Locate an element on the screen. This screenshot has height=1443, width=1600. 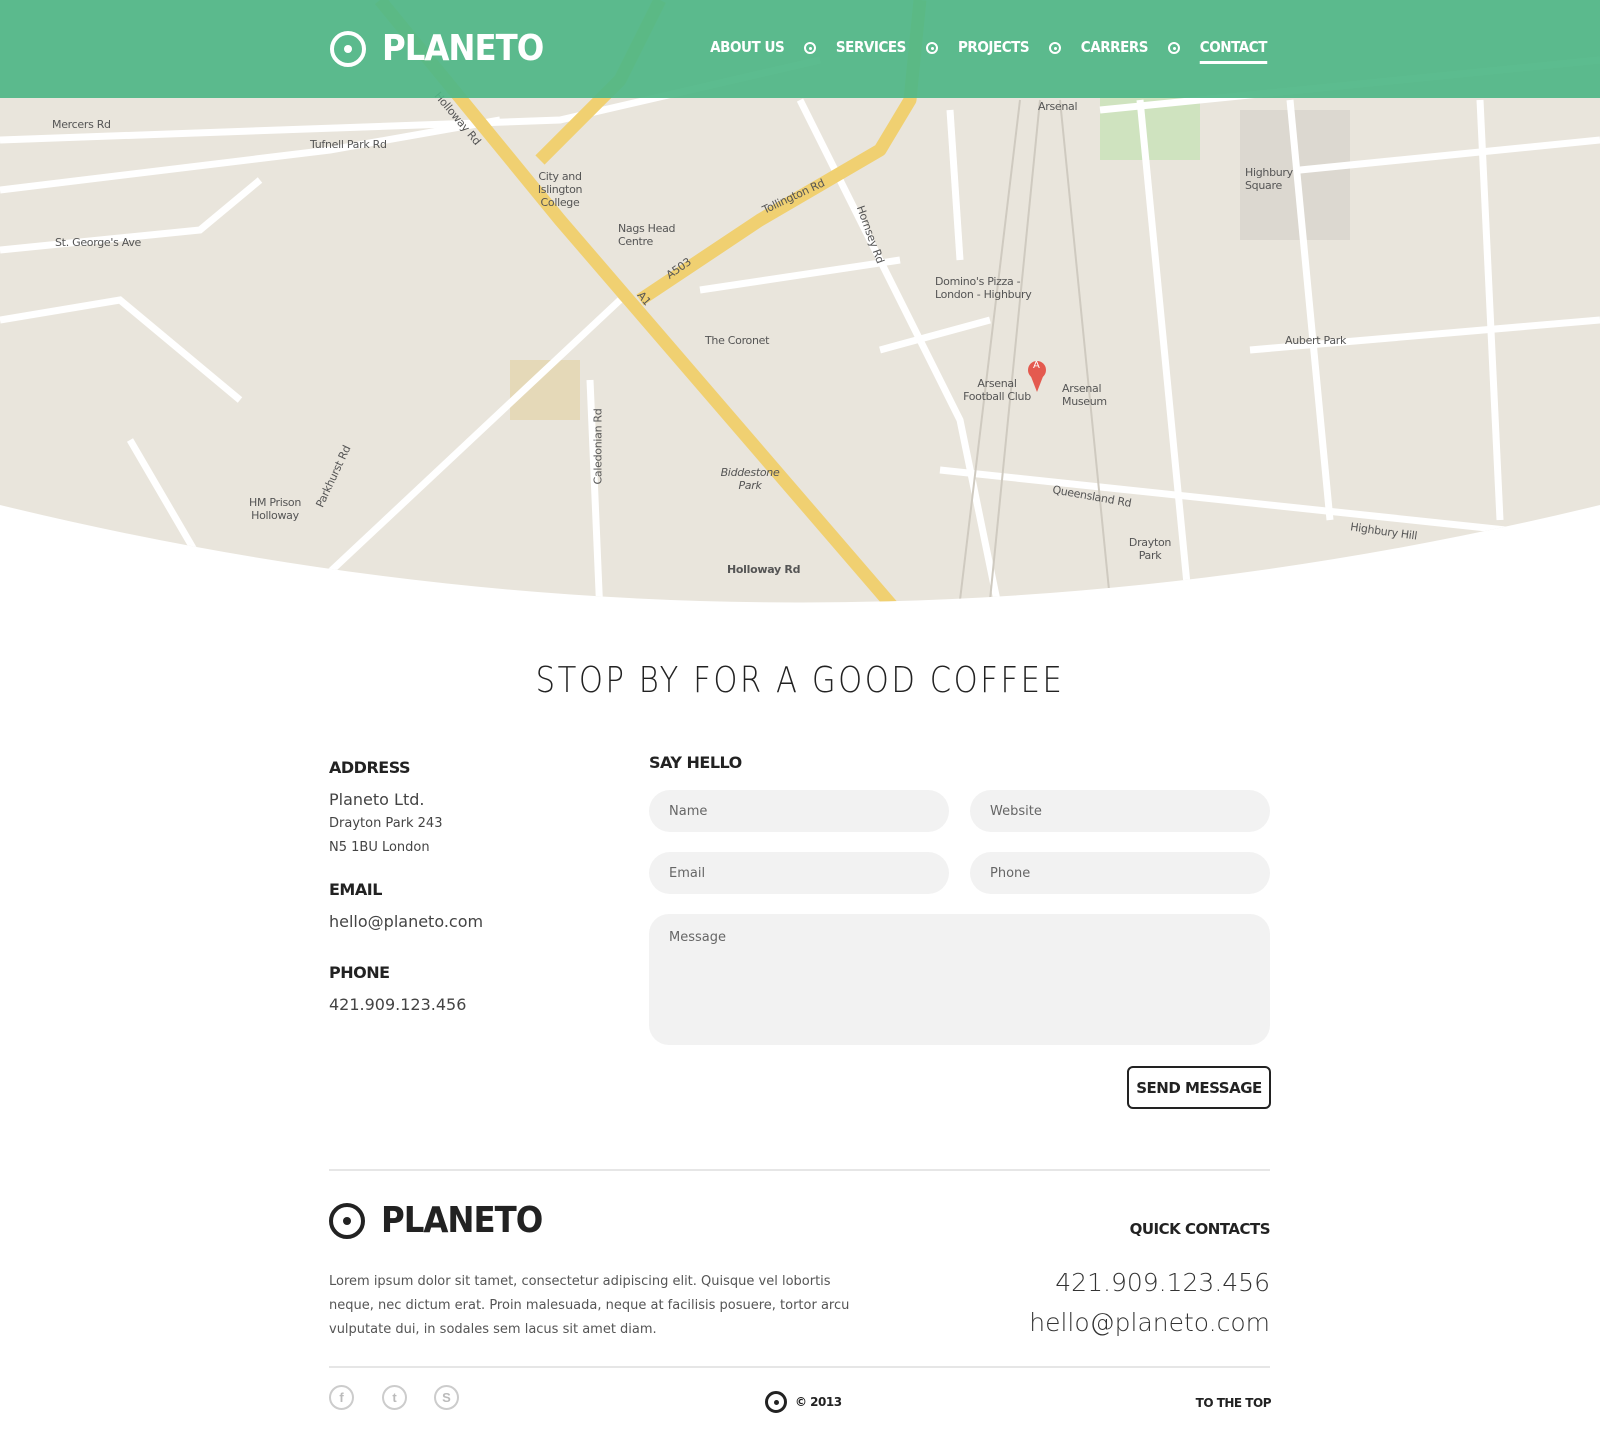
footer-divider is located at coordinates (799, 1170).